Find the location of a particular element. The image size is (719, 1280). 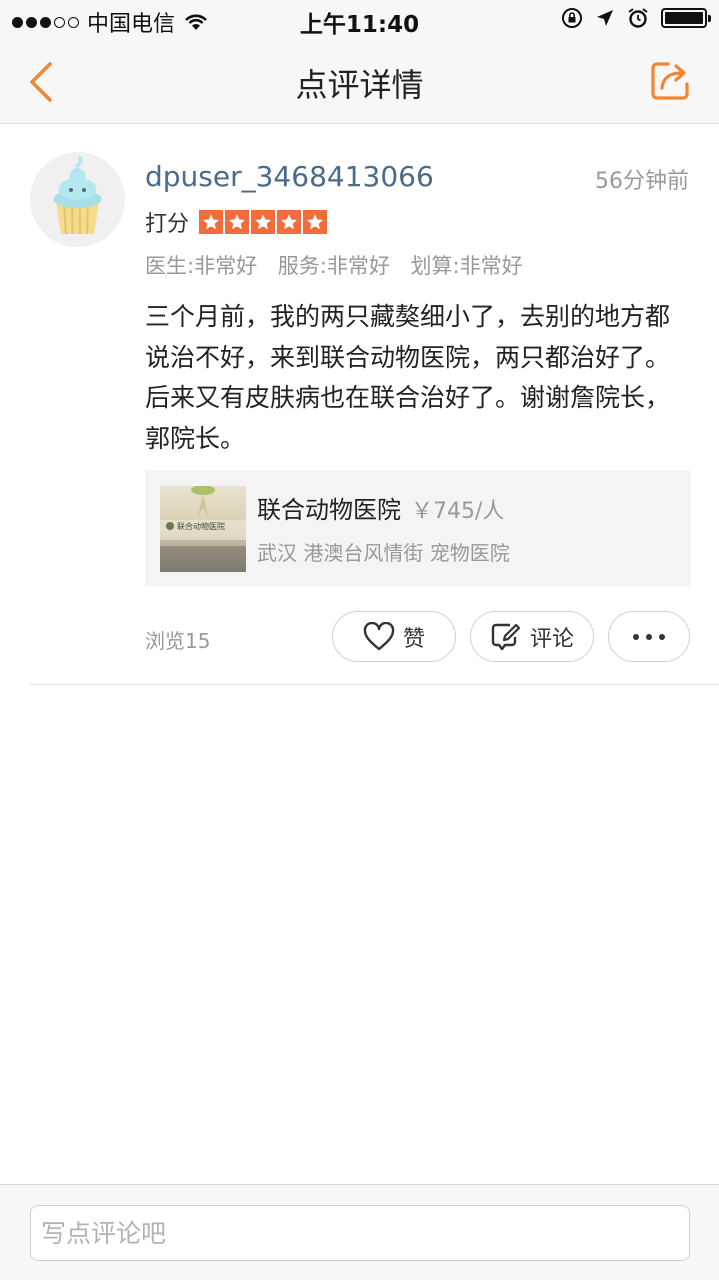

score-row: 打分 is located at coordinates (236, 222).